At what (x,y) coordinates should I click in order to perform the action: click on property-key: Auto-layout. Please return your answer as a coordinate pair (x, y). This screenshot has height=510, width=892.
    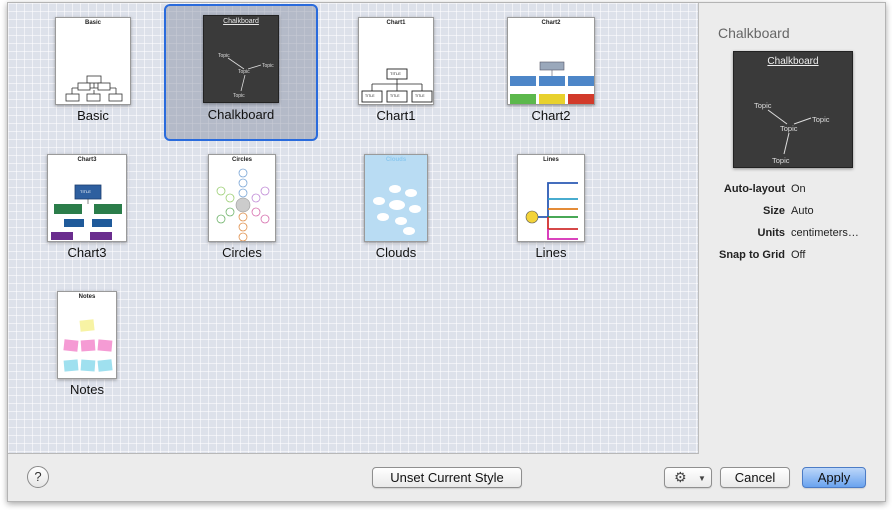
    Looking at the image, I should click on (754, 189).